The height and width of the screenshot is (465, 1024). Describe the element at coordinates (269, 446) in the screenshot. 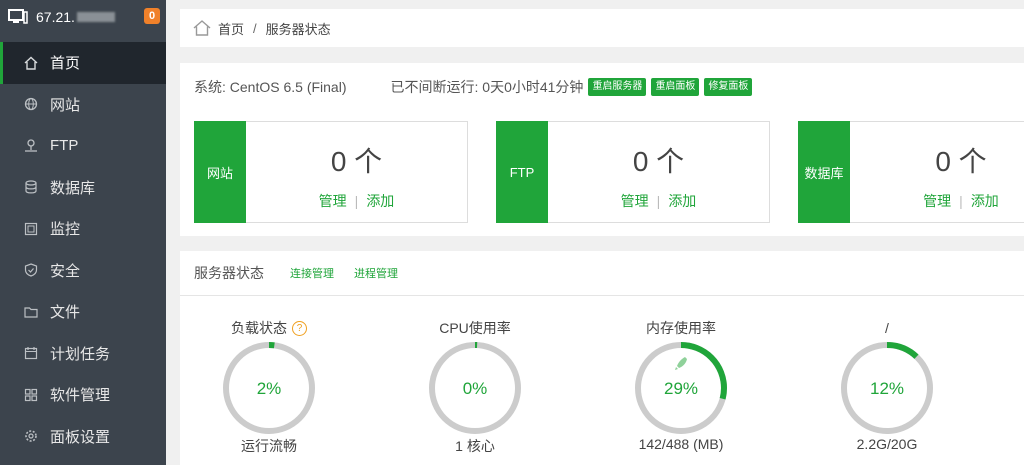

I see `gauge-footer: 运行流畅` at that location.